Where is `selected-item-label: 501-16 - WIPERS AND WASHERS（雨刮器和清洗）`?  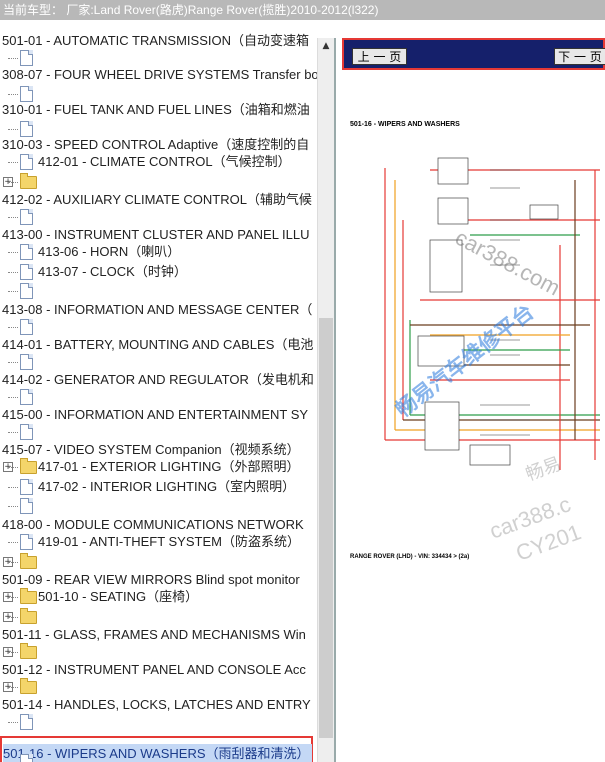
selected-item-label: 501-16 - WIPERS AND WASHERS（雨刮器和清洗） is located at coordinates (157, 753).